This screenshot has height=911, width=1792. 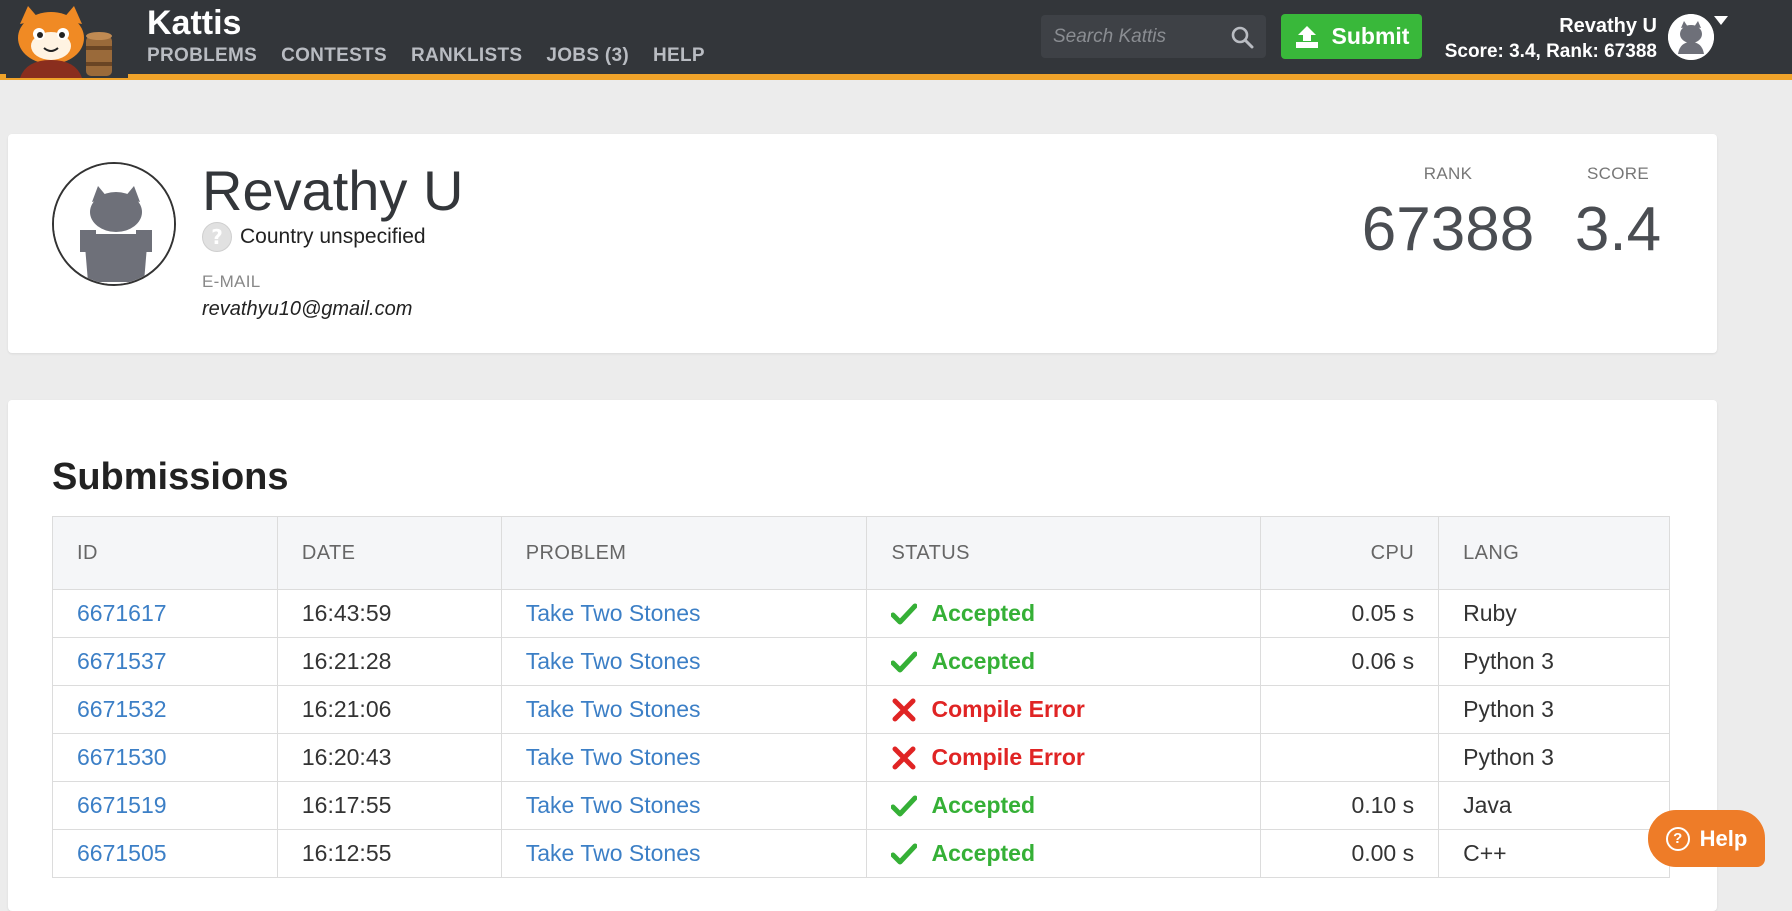 I want to click on language: Ruby, so click(x=1554, y=613).